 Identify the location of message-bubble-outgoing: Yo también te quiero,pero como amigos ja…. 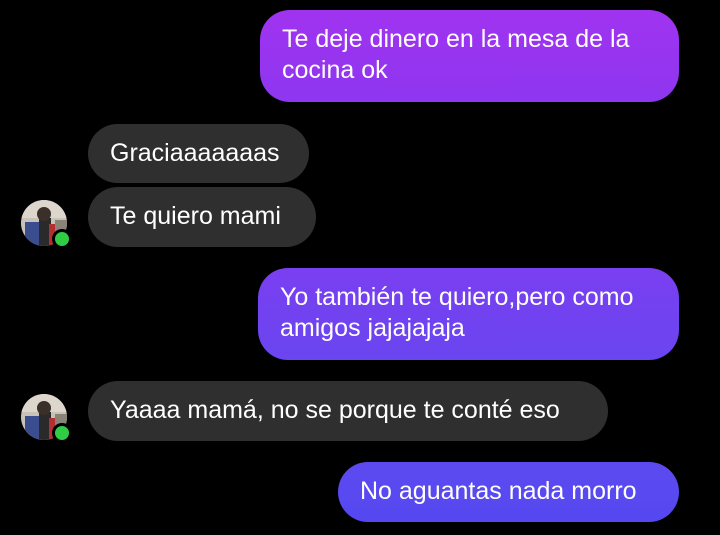
(468, 314).